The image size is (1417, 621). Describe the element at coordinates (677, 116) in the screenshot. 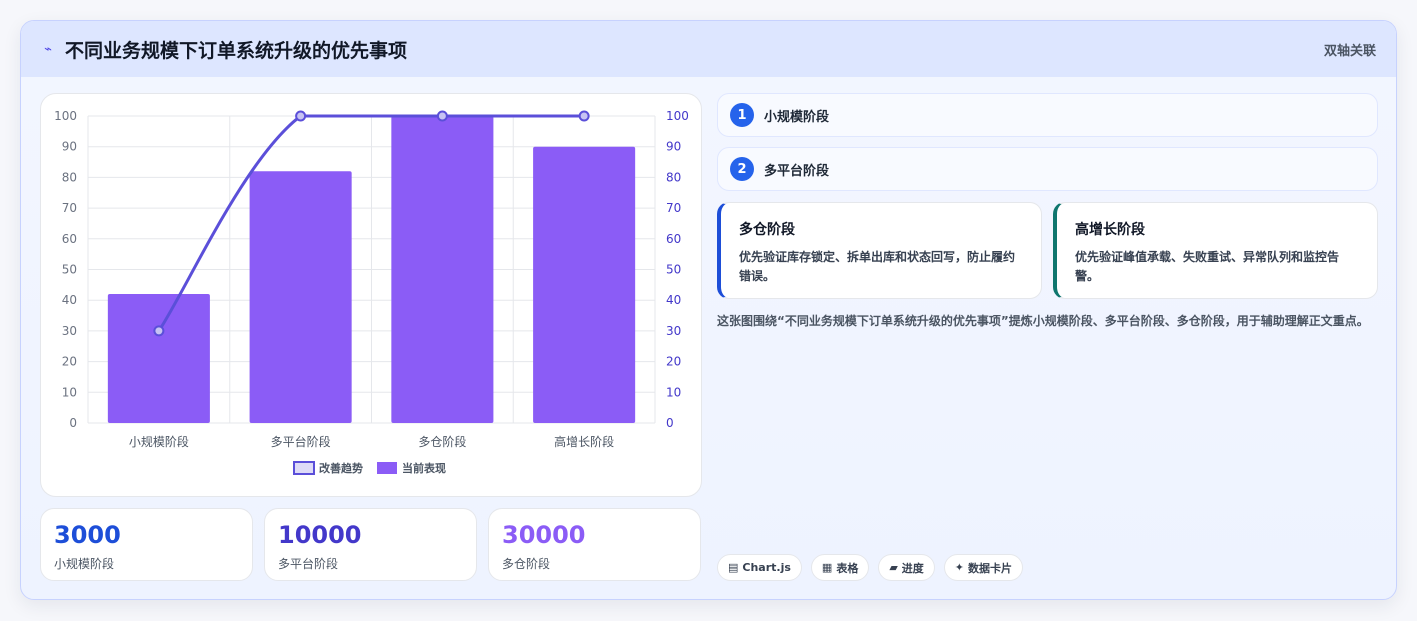

I see `y-right-tick-label: 100` at that location.